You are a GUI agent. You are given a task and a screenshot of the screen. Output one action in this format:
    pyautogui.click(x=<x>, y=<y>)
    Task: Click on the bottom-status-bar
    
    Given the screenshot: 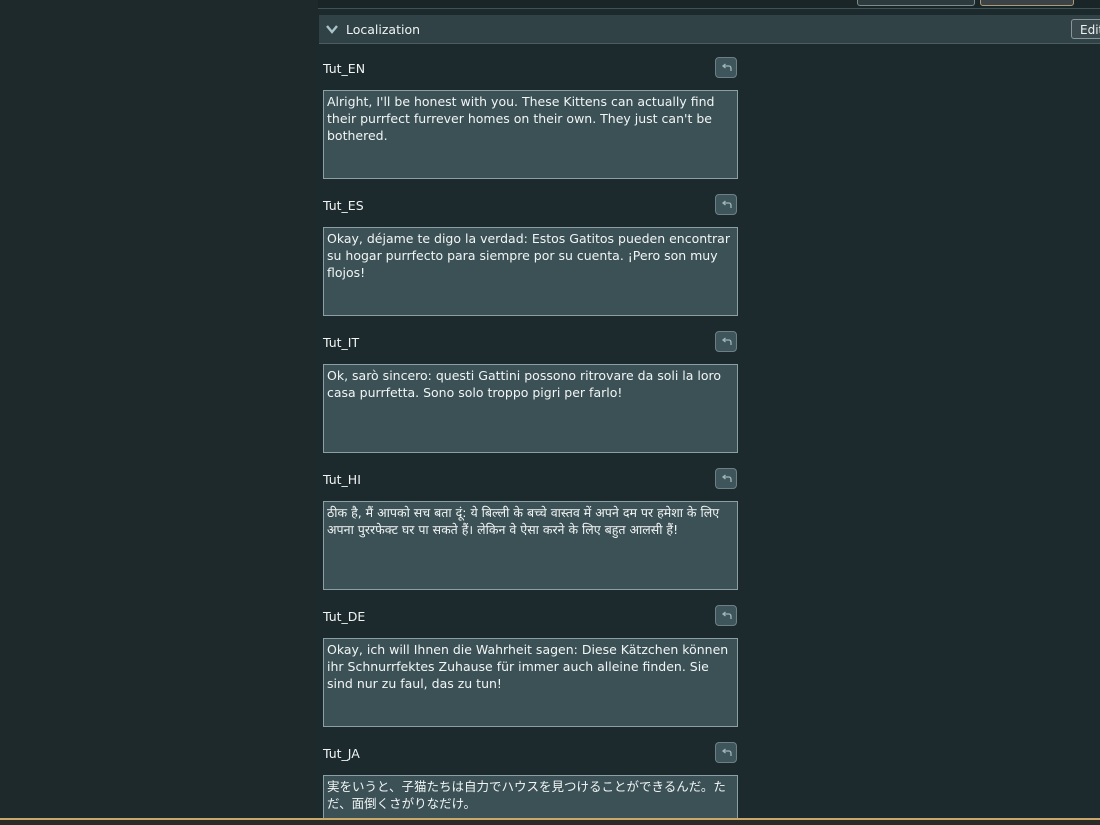 What is the action you would take?
    pyautogui.click(x=550, y=821)
    